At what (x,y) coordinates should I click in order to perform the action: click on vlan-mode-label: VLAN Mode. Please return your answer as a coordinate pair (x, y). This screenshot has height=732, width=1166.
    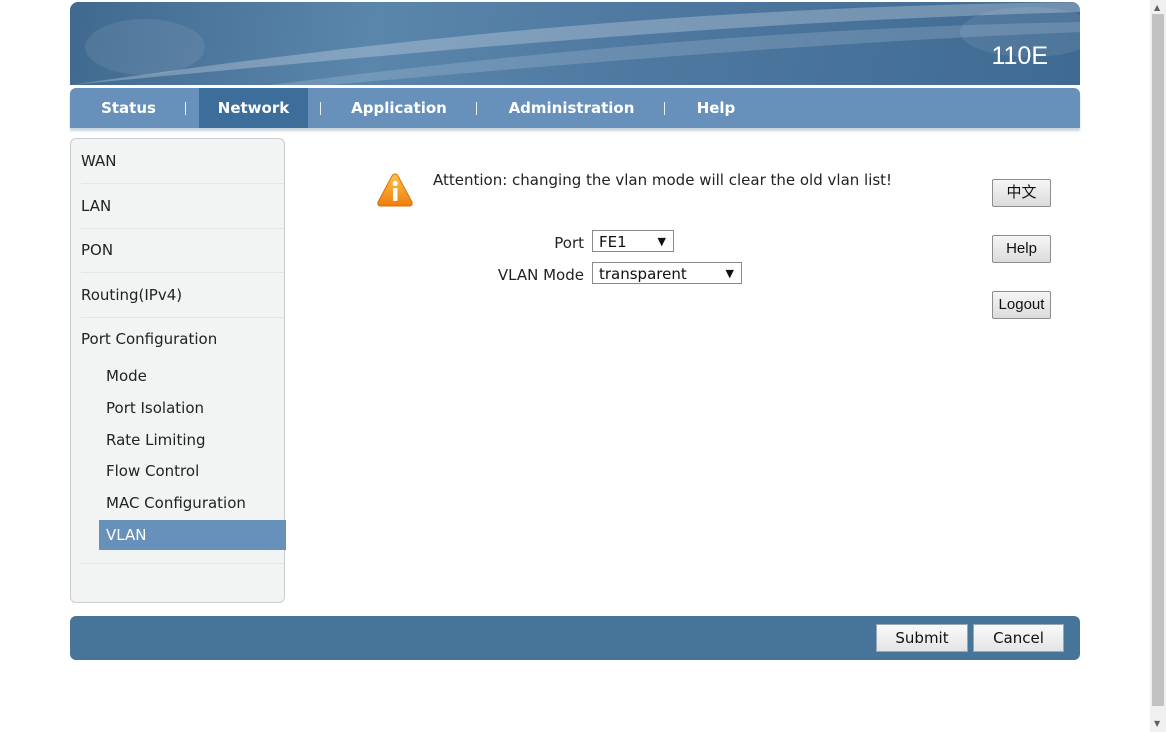
    Looking at the image, I should click on (540, 275).